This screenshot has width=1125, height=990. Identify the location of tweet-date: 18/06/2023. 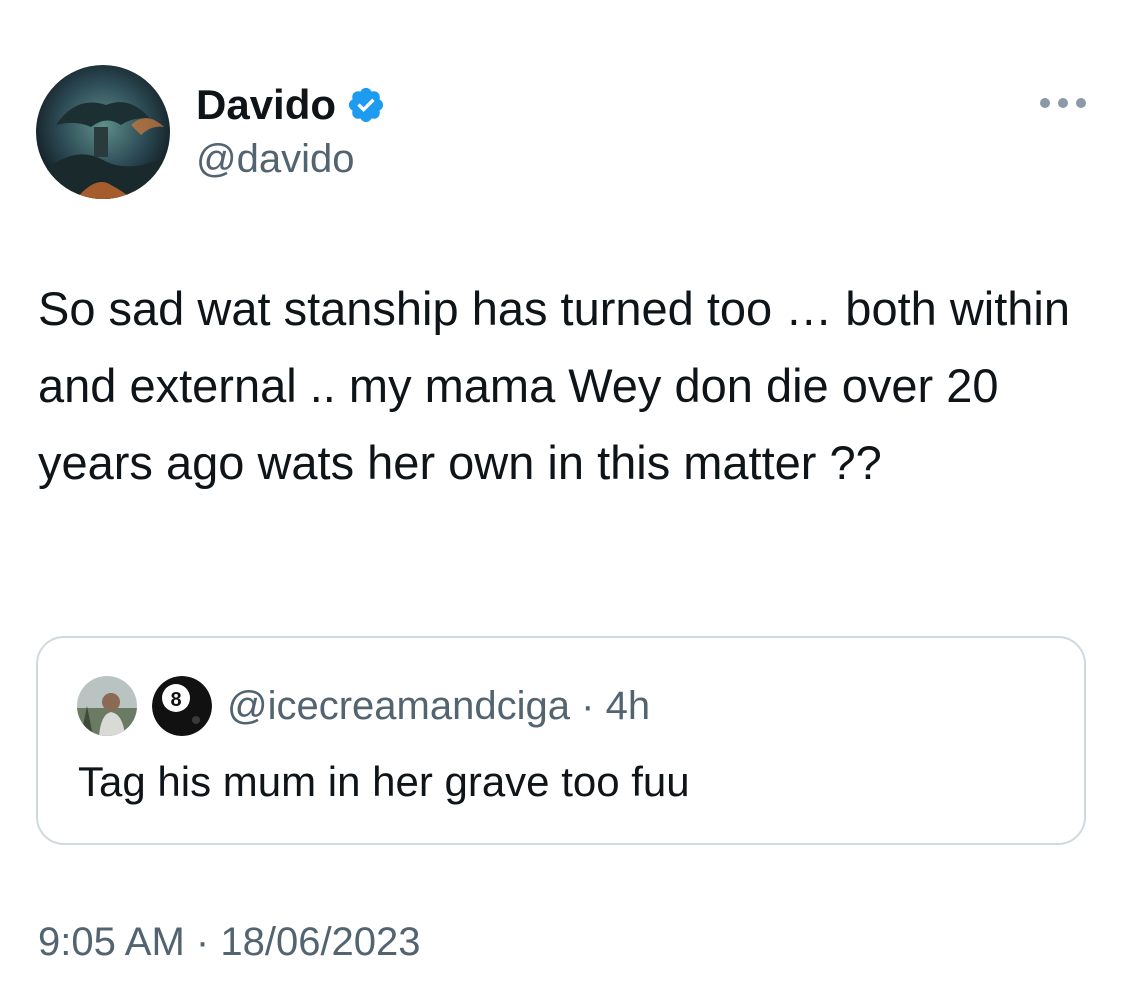
(320, 942).